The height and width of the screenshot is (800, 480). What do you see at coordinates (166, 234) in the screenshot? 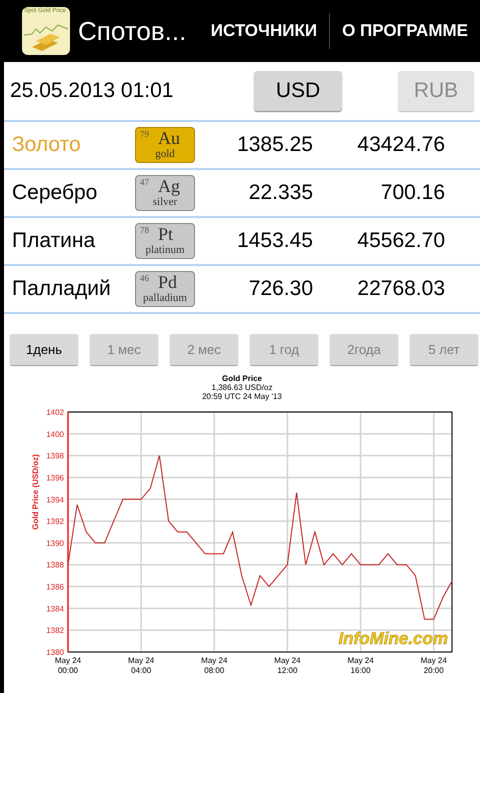
I see `element-symbol: Pt` at bounding box center [166, 234].